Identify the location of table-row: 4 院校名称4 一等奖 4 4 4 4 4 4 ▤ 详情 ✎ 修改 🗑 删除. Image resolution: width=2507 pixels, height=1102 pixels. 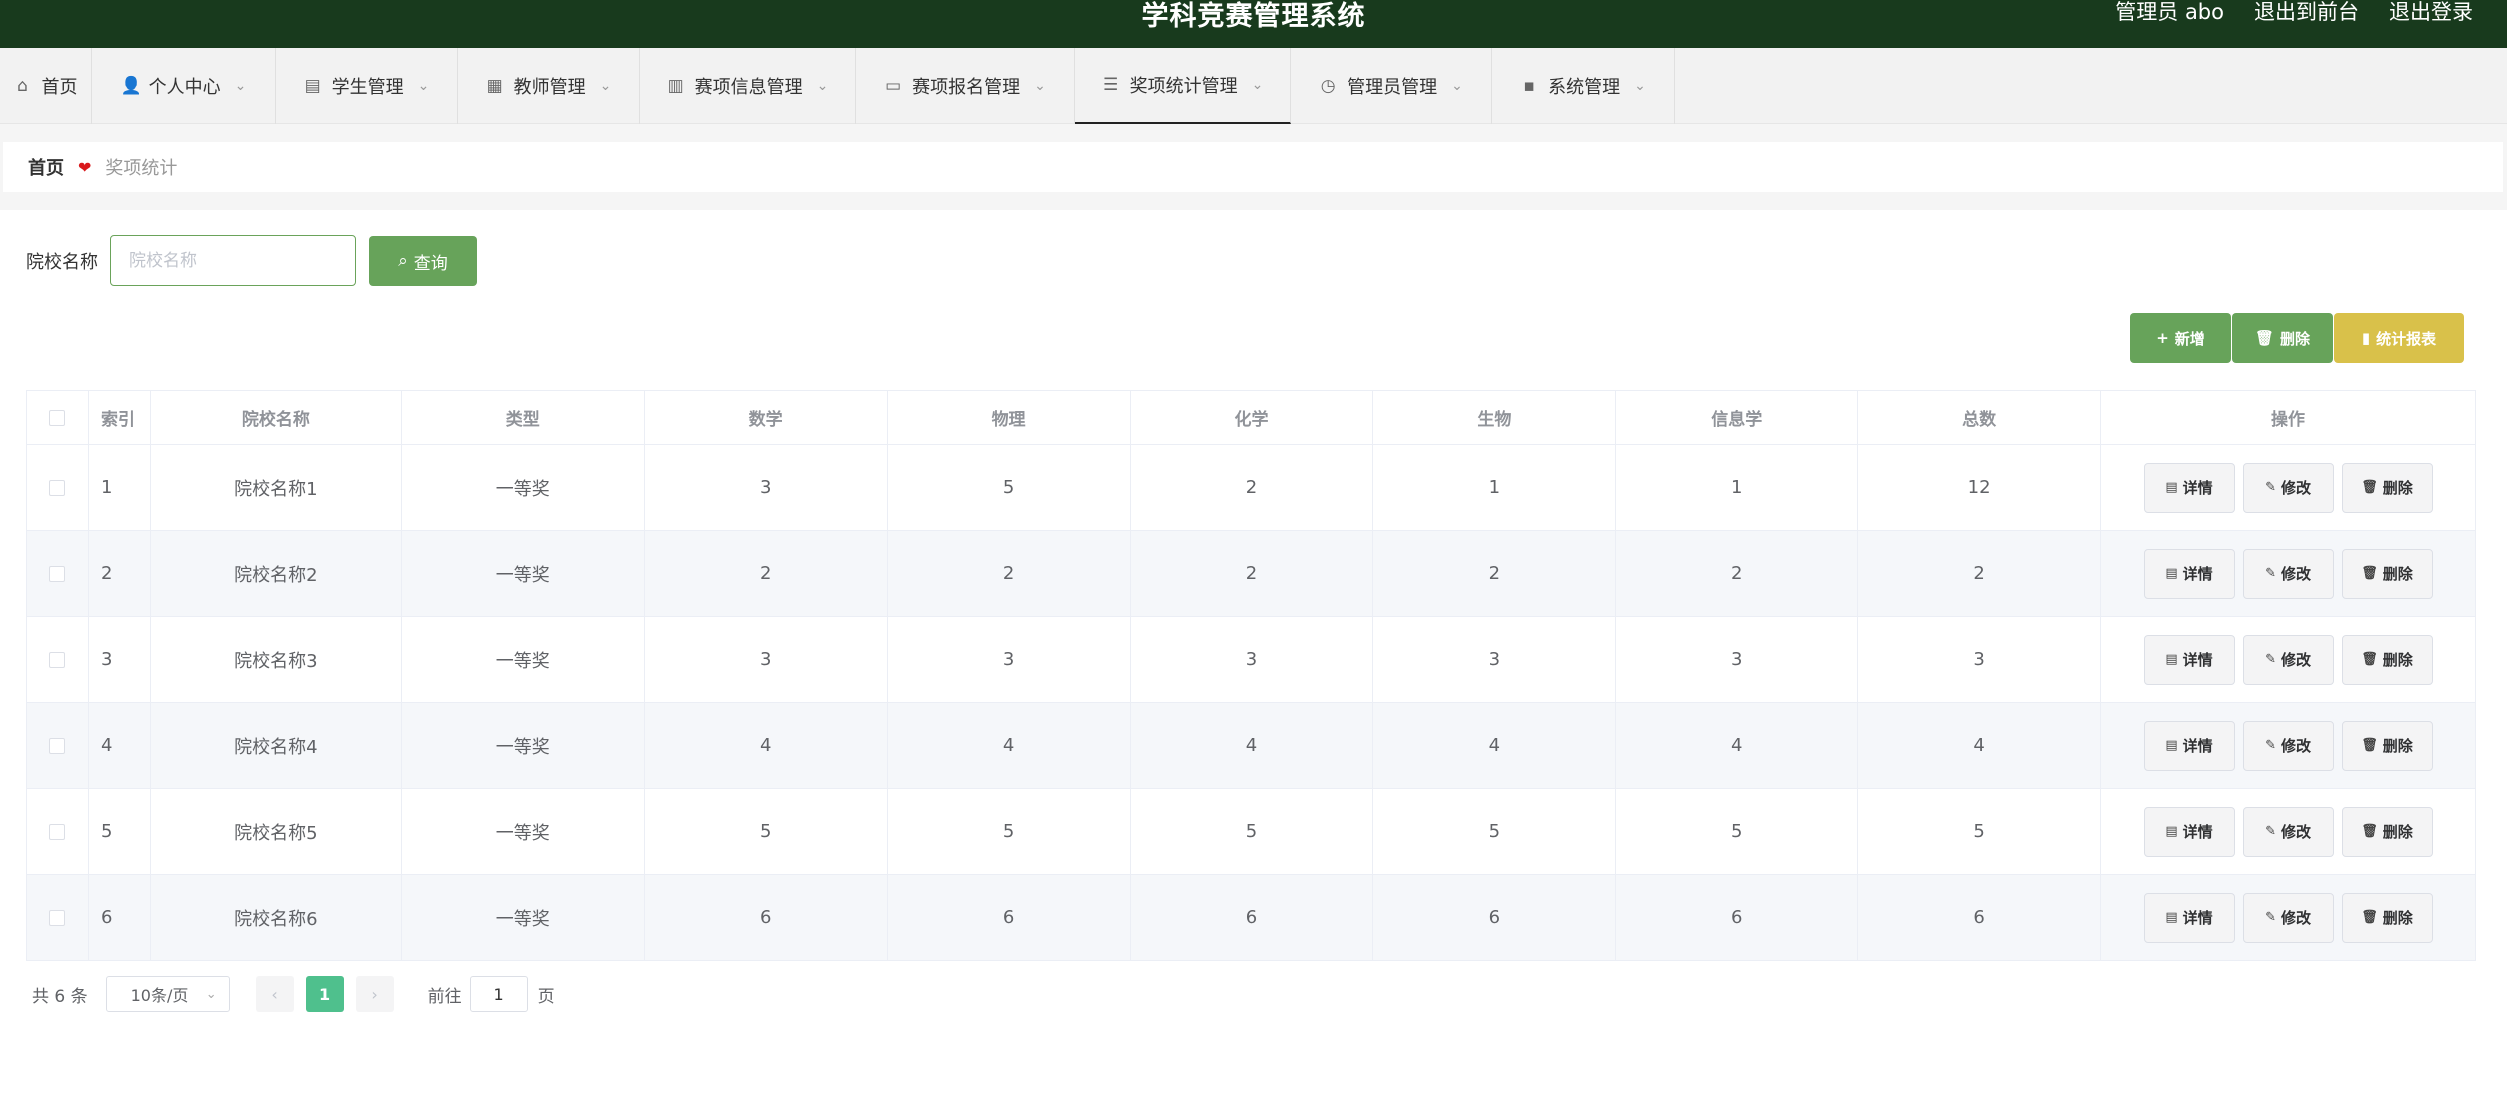
(1251, 745).